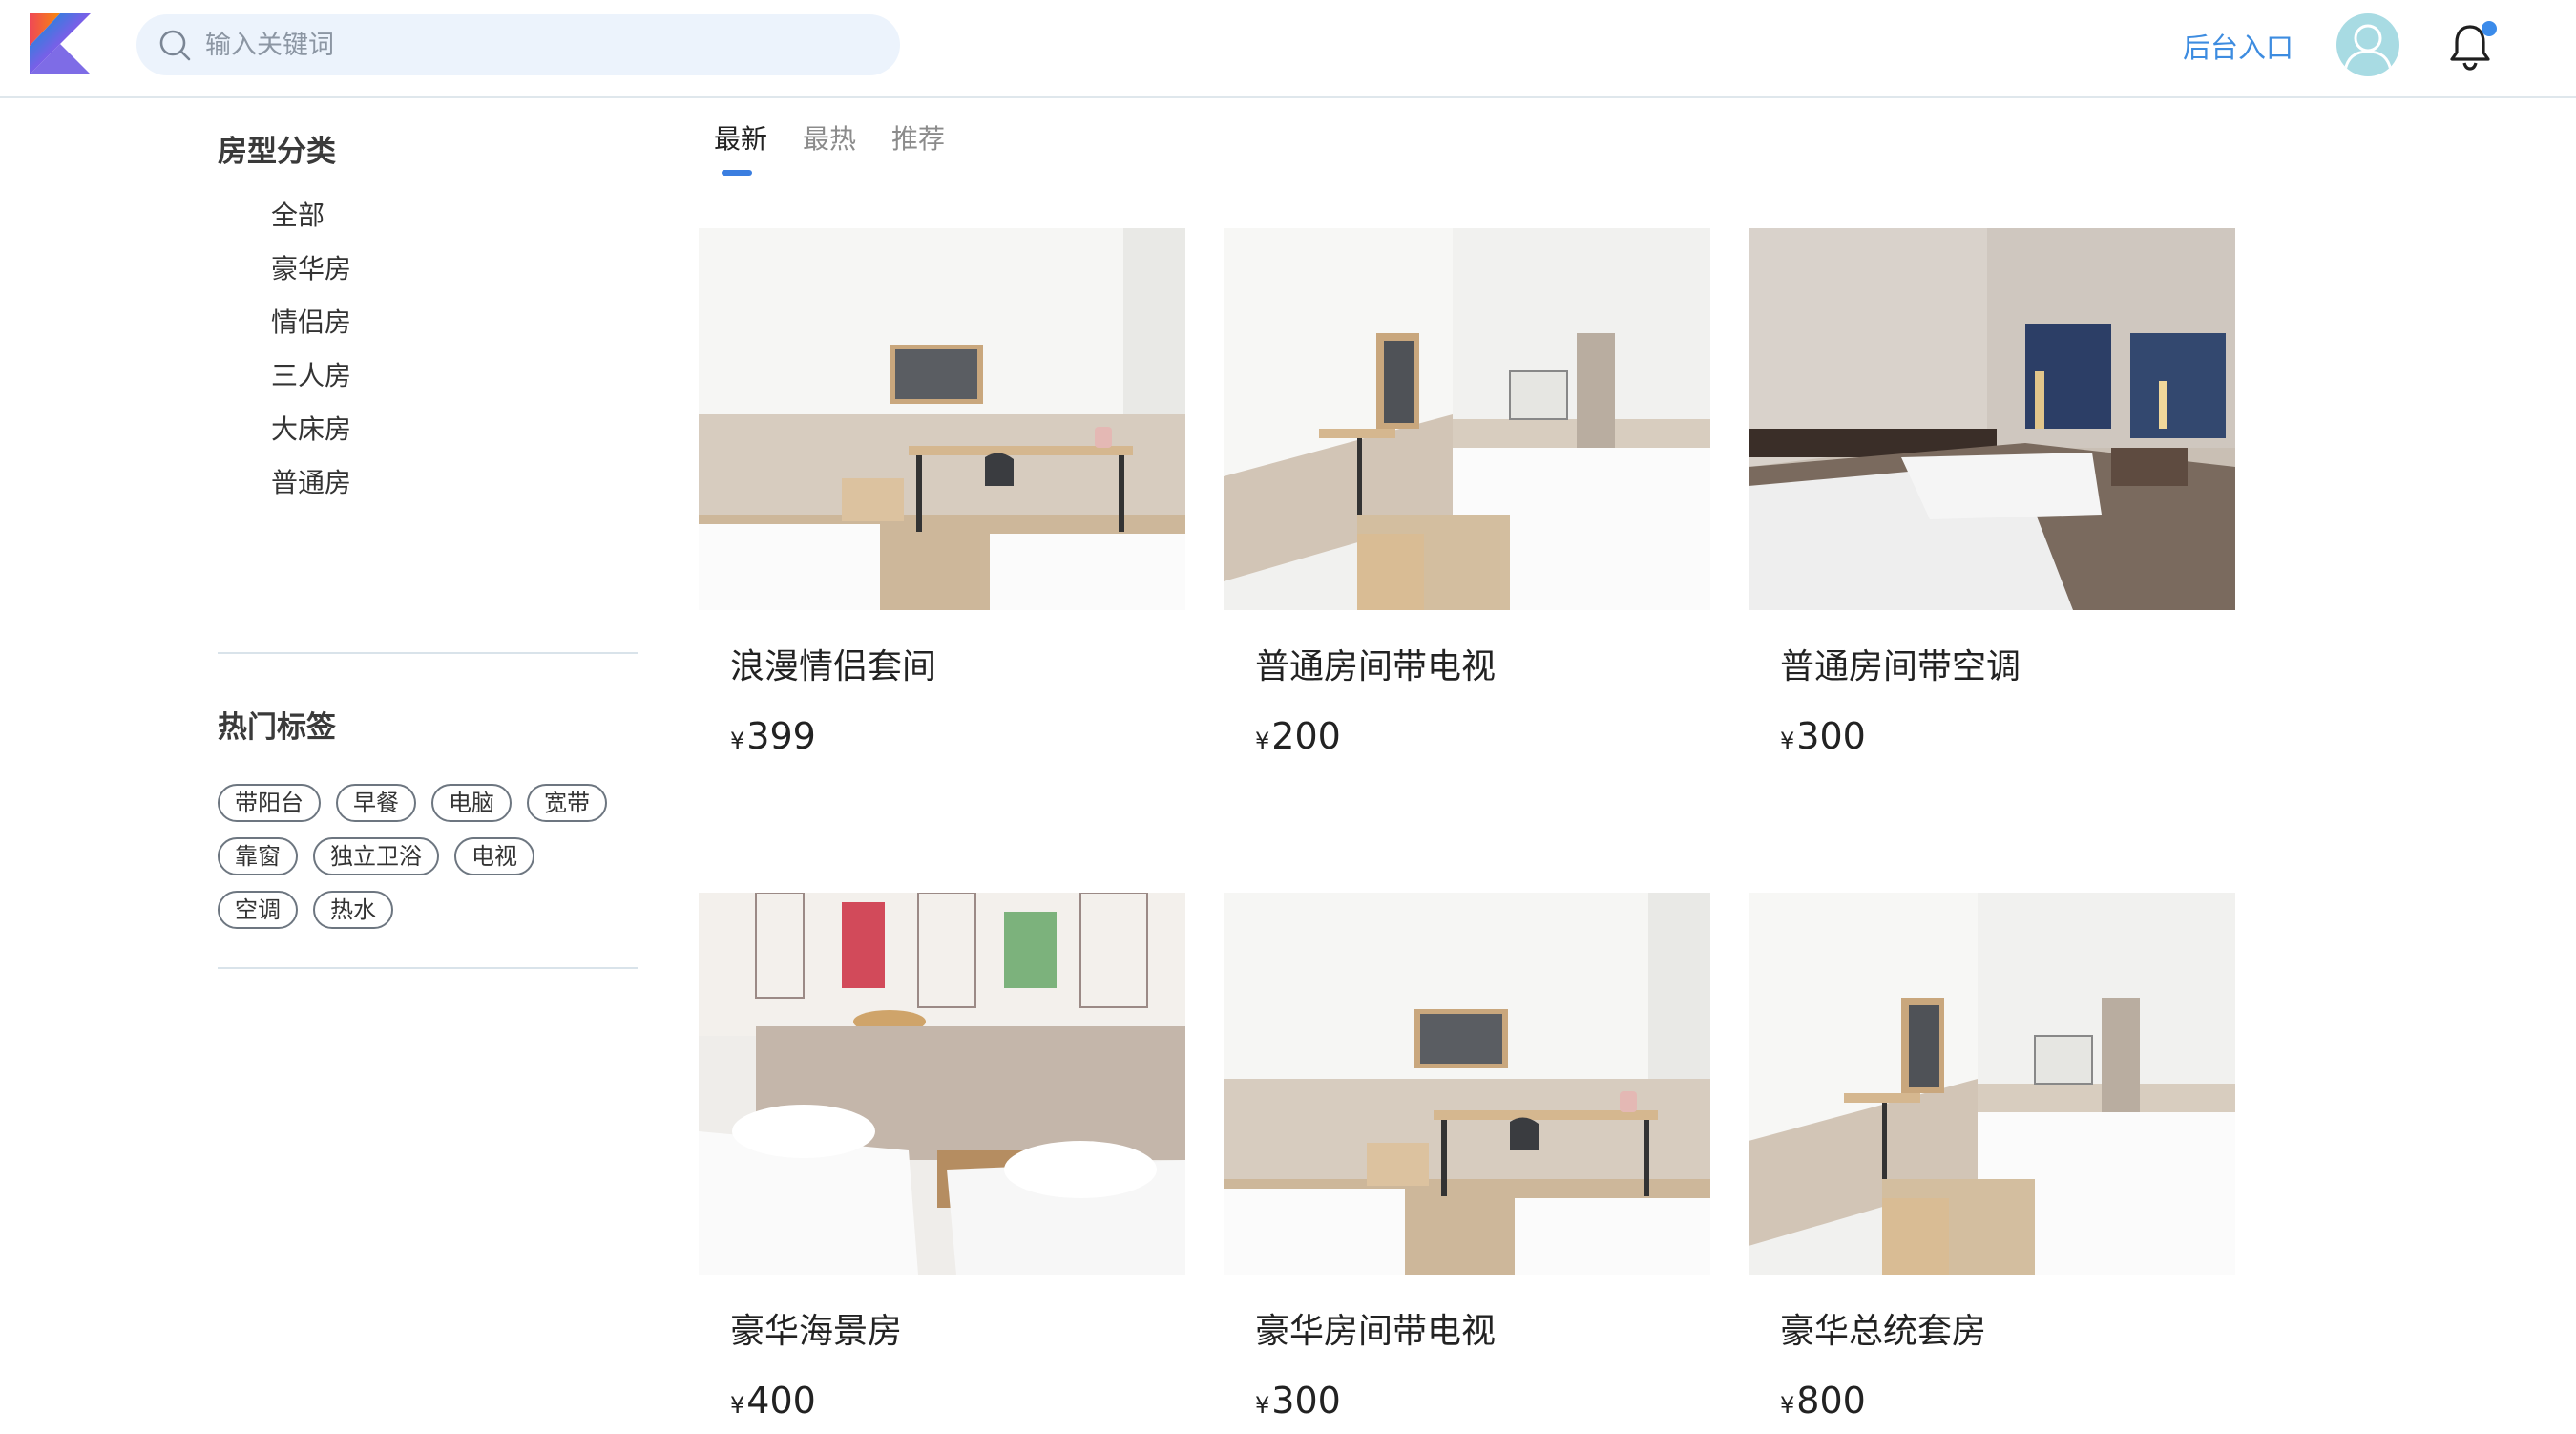 The width and height of the screenshot is (2576, 1434). I want to click on tab-latest: 最新, so click(740, 147).